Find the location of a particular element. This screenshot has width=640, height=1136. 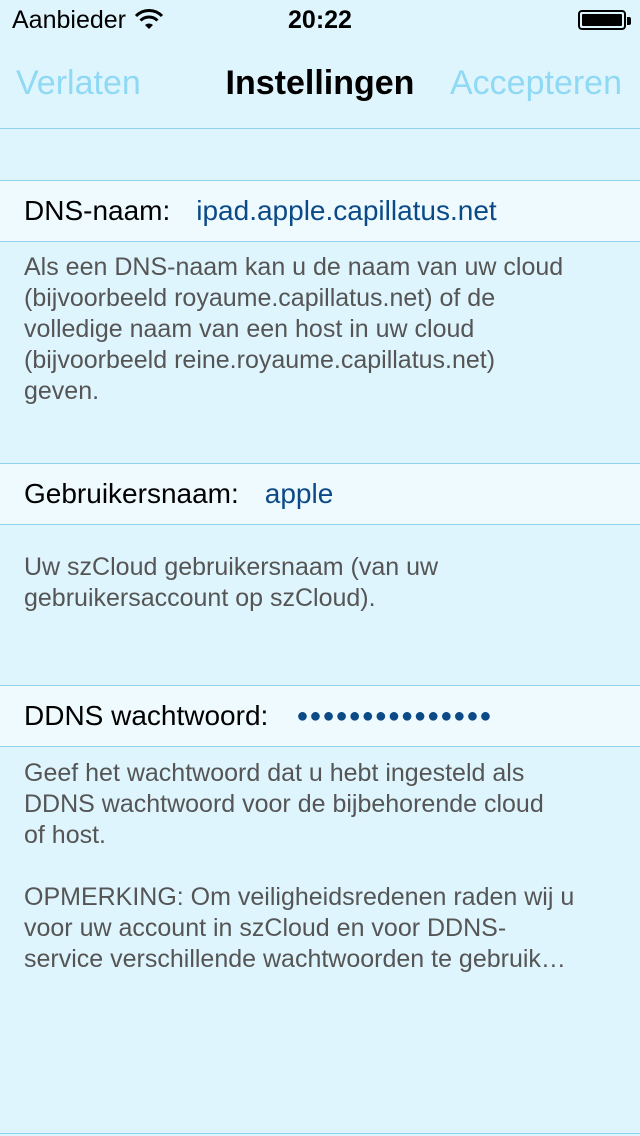

cancel-button: Verlaten is located at coordinates (78, 83).